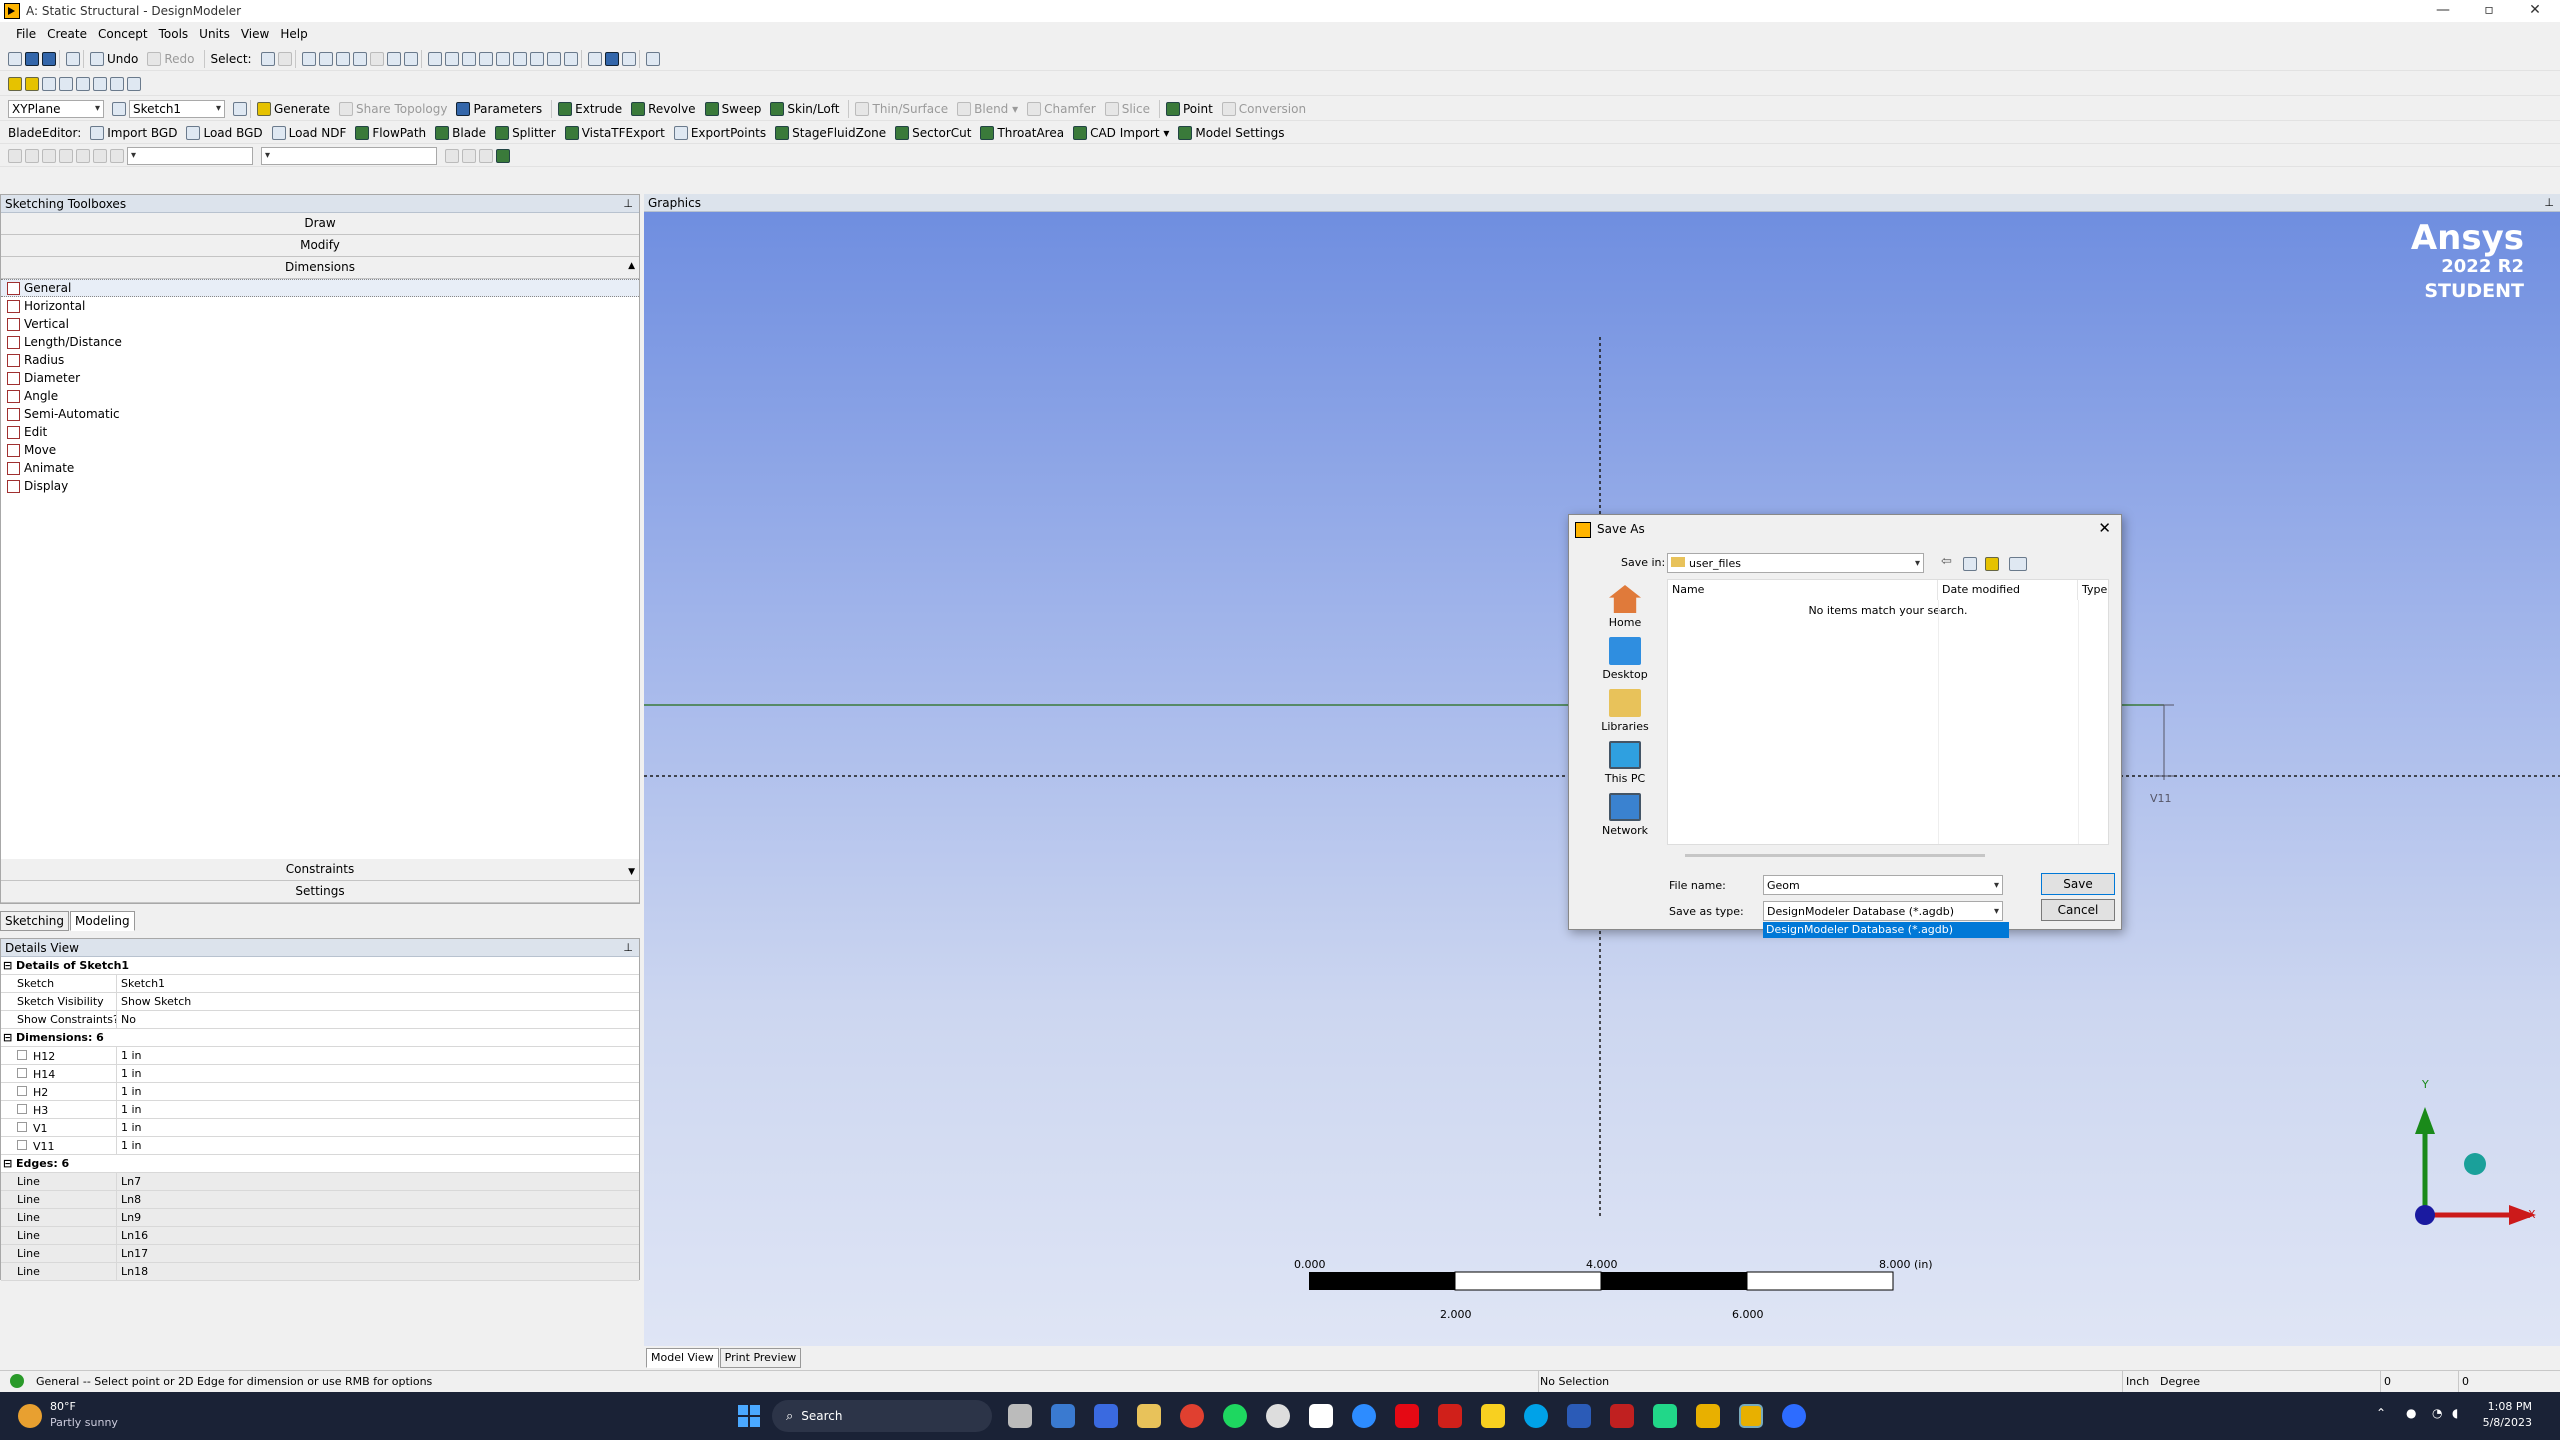 The height and width of the screenshot is (1440, 2560). Describe the element at coordinates (26, 34) in the screenshot. I see `menu-file: File` at that location.